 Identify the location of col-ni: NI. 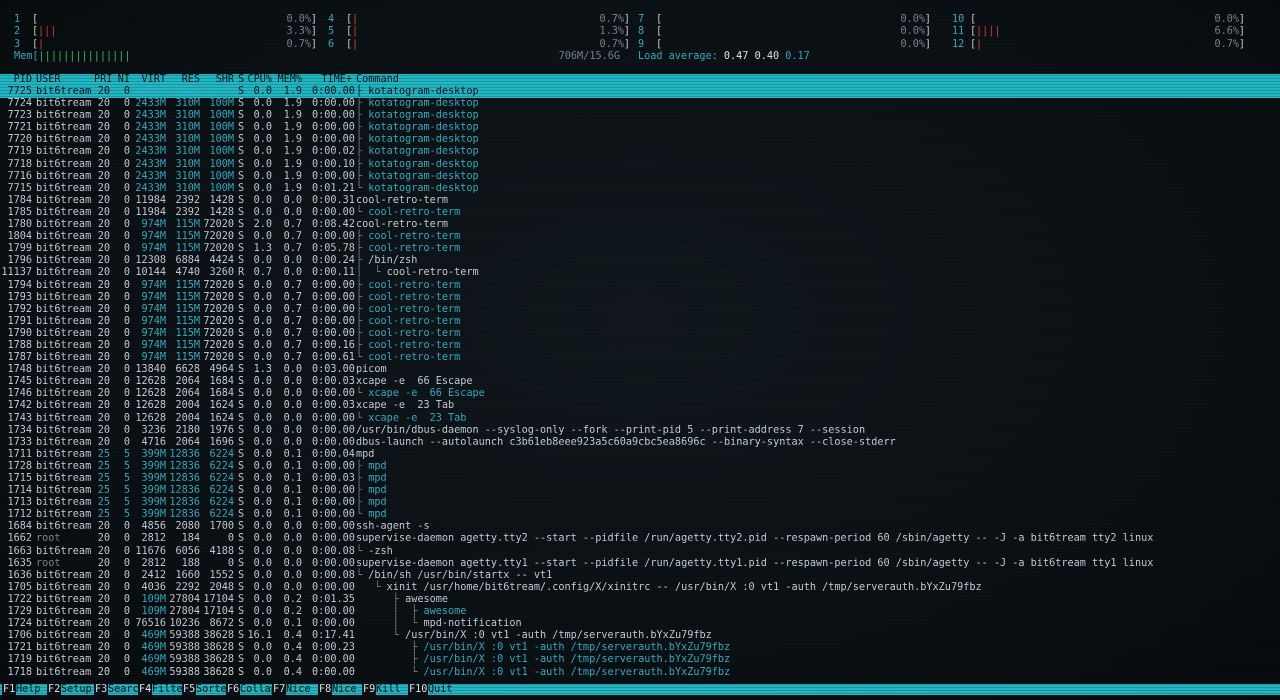
(121, 80).